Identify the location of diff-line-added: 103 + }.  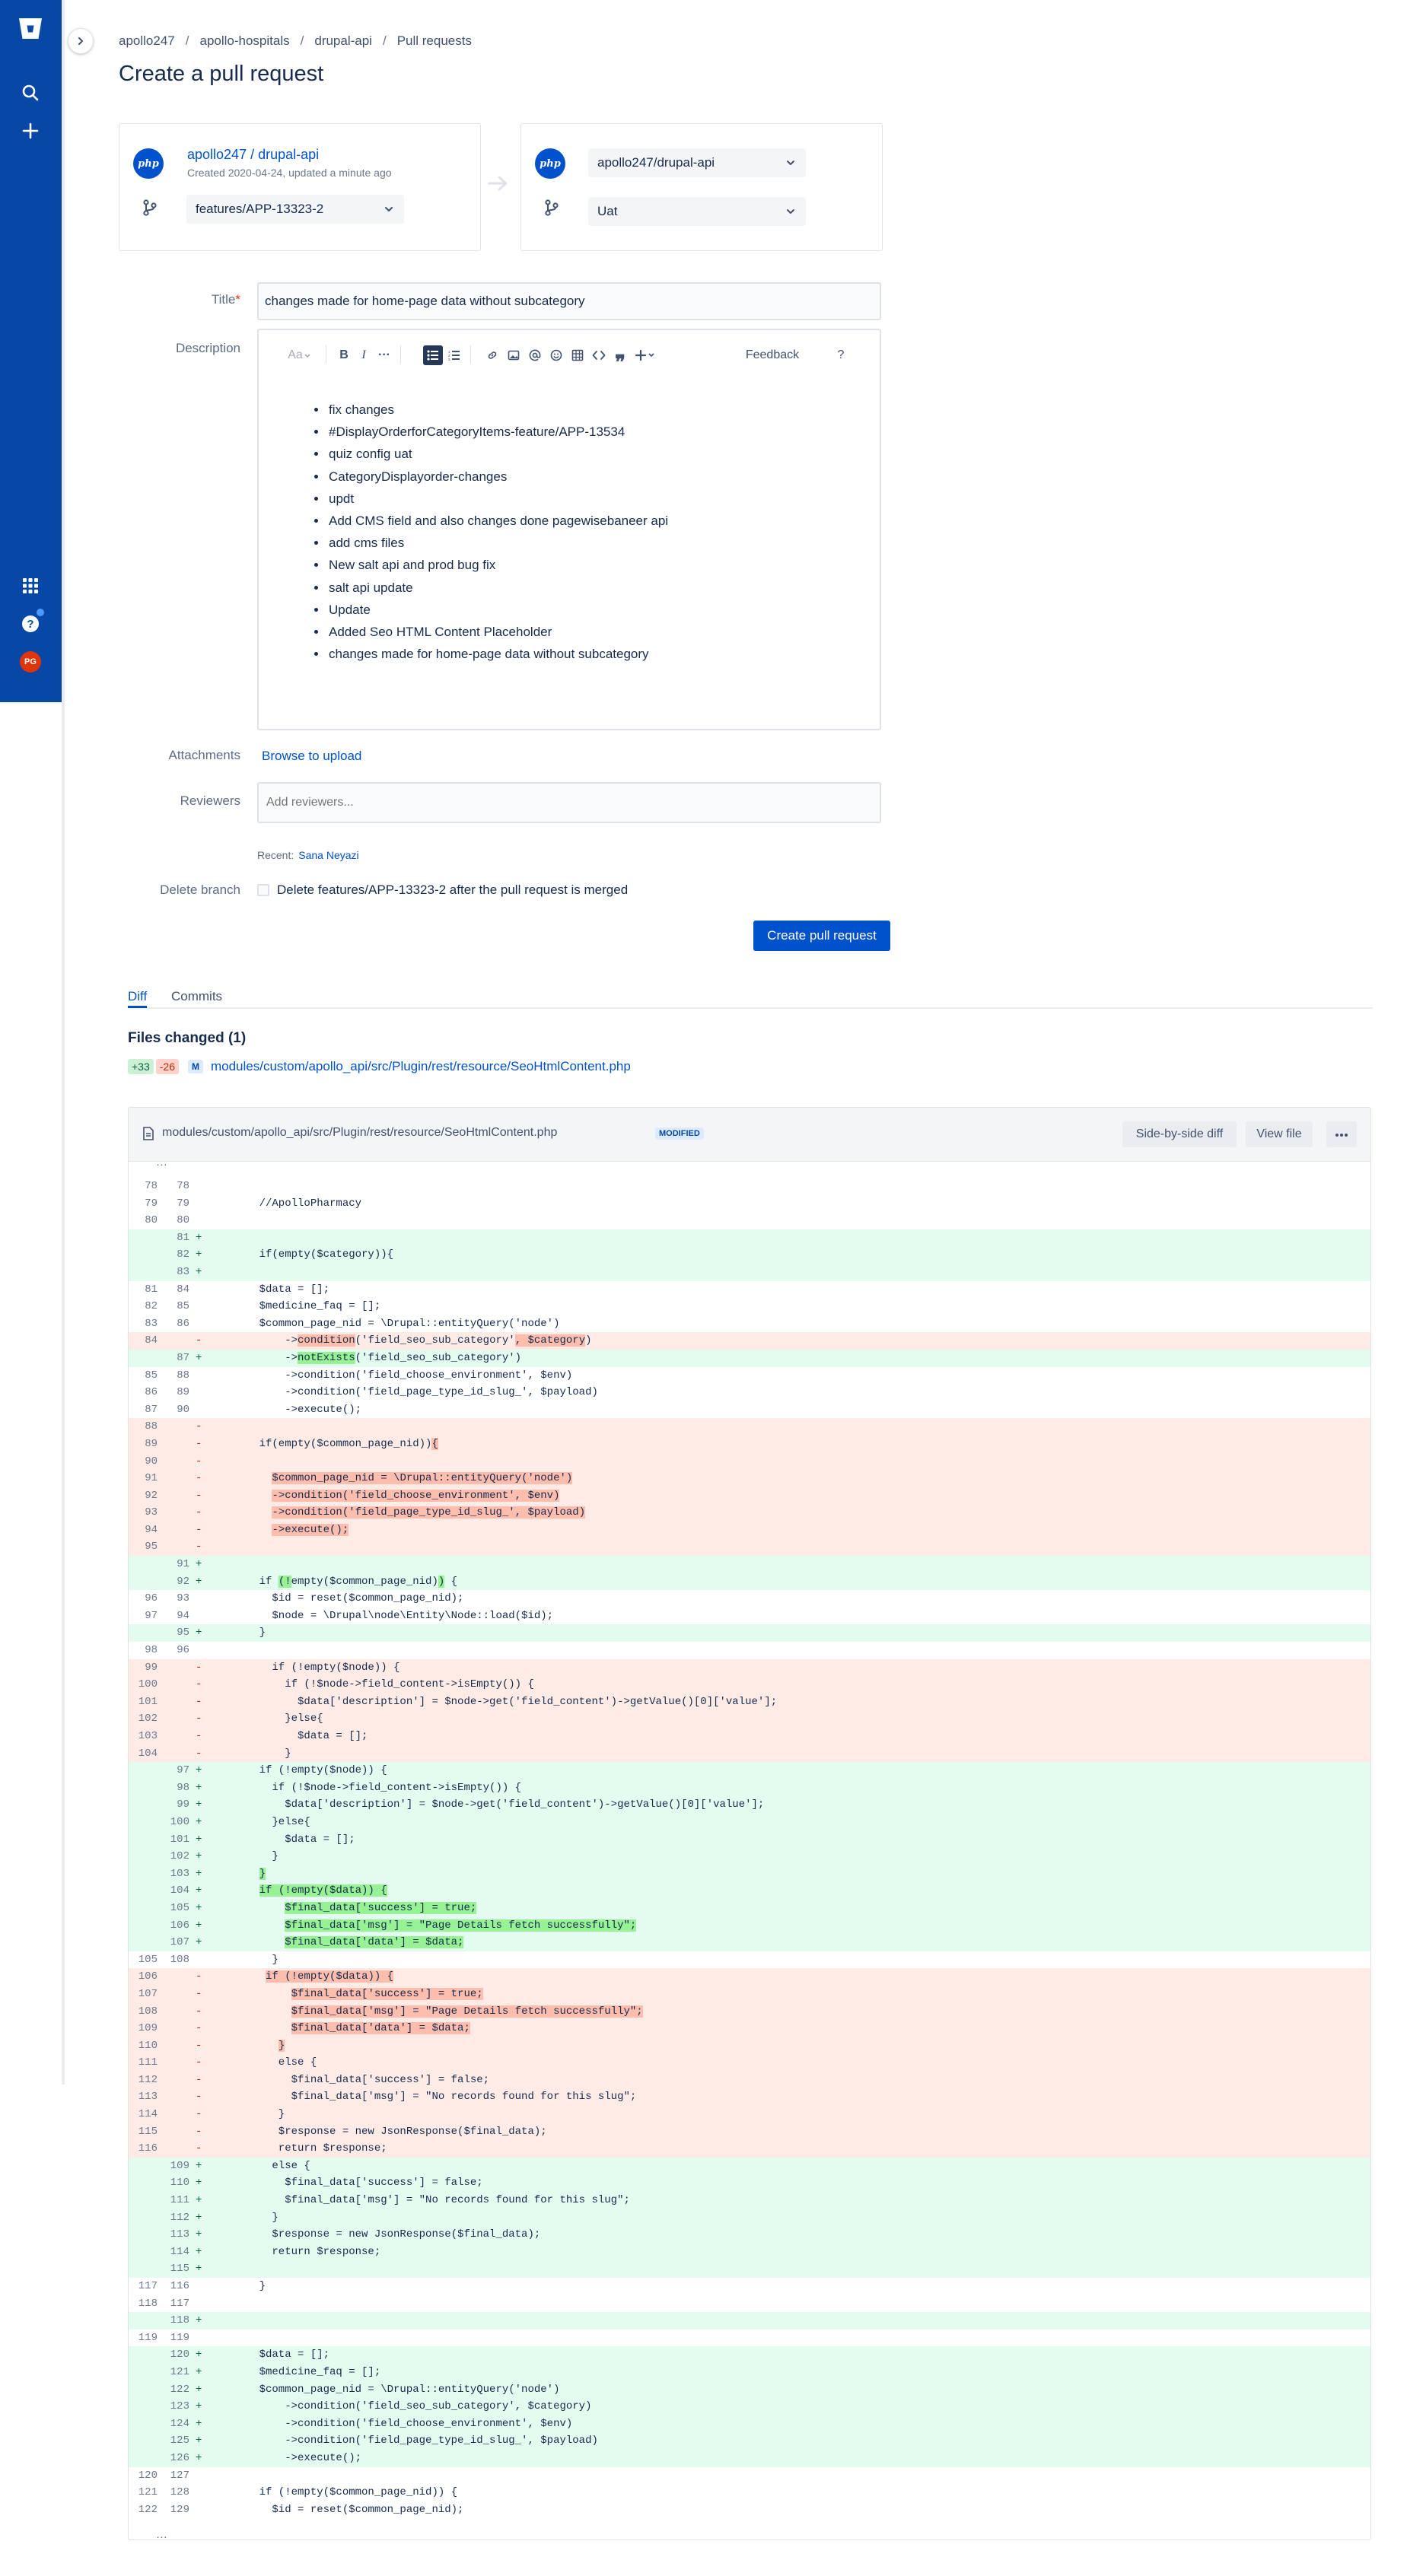
(749, 1874).